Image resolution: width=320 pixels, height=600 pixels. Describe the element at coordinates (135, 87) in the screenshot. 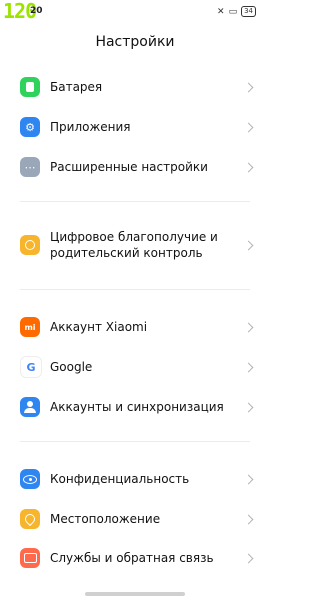

I see `settings-item-battery: Батарея` at that location.